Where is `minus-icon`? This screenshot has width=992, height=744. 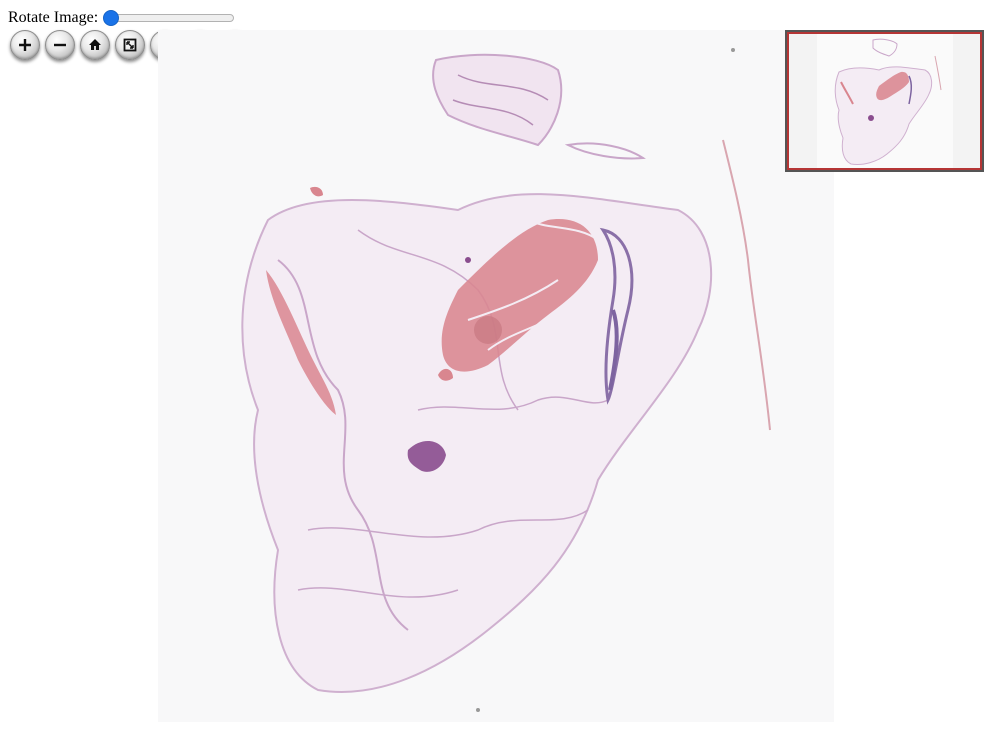
minus-icon is located at coordinates (60, 45).